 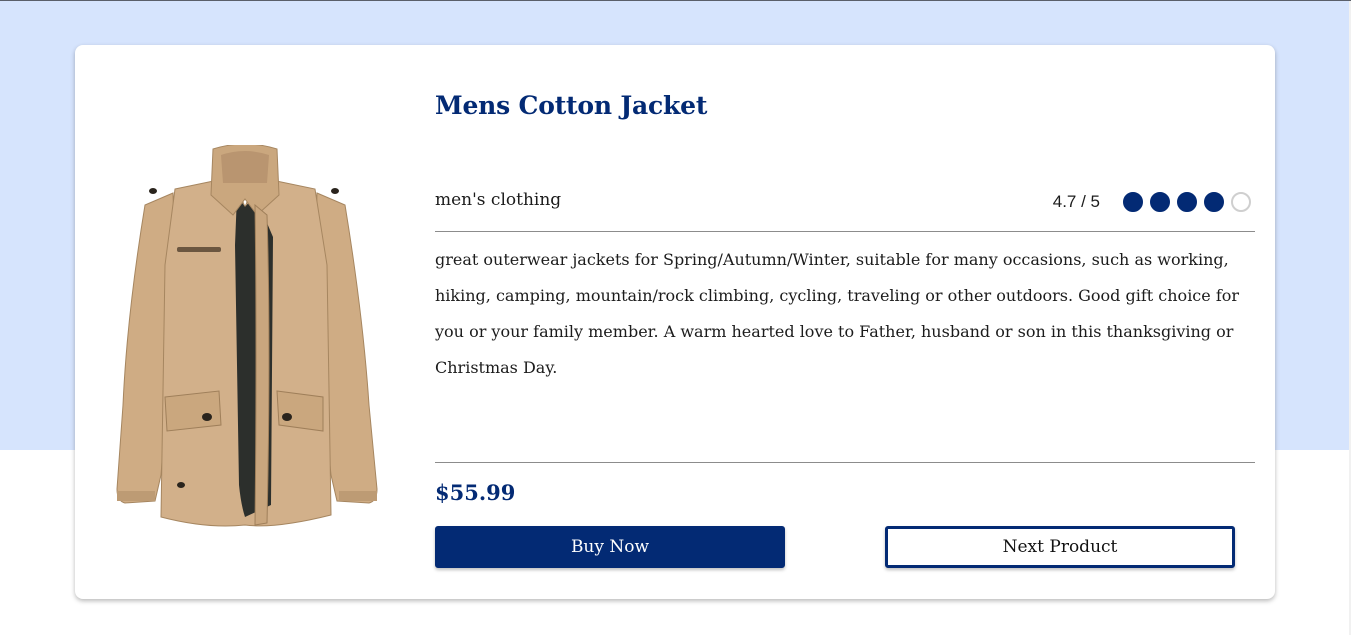 What do you see at coordinates (1241, 202) in the screenshot?
I see `rating-dot-empty-icon` at bounding box center [1241, 202].